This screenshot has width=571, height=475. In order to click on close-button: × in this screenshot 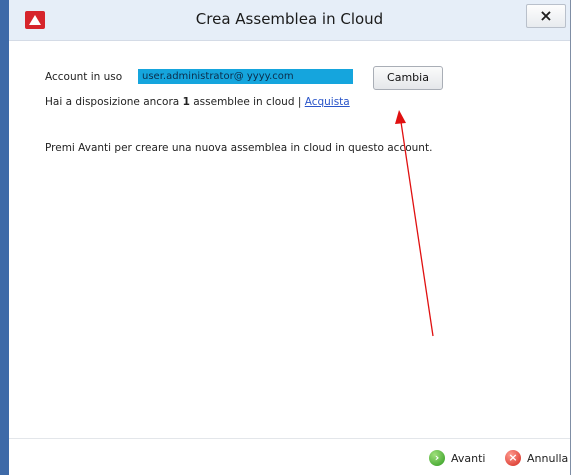, I will do `click(546, 16)`.